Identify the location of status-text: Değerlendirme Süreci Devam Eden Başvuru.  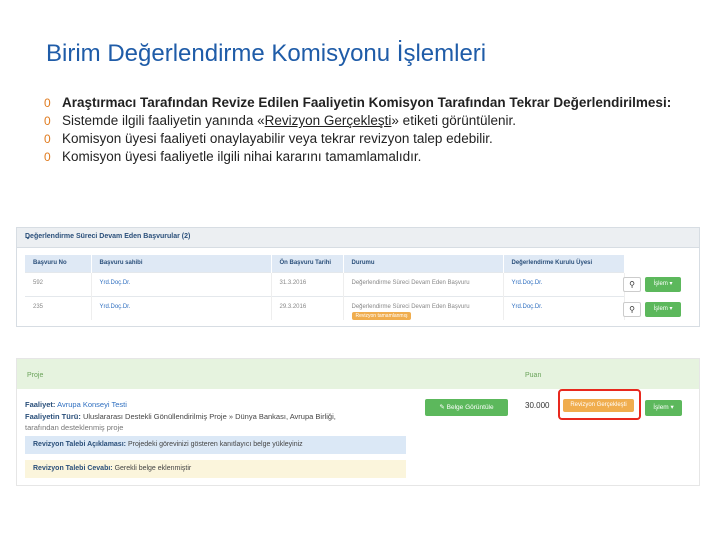
(410, 306).